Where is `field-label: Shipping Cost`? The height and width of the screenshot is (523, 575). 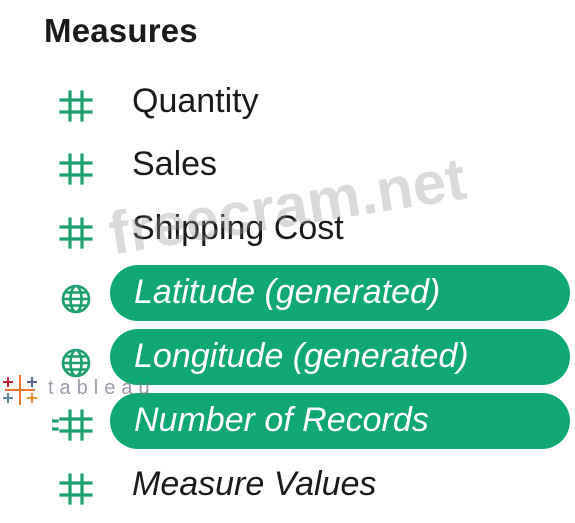
field-label: Shipping Cost is located at coordinates (238, 228).